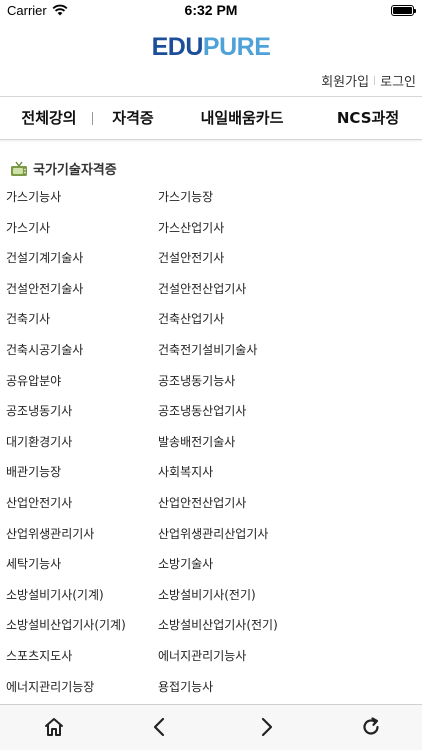  What do you see at coordinates (33, 197) in the screenshot?
I see `course-link: 가스기능사` at bounding box center [33, 197].